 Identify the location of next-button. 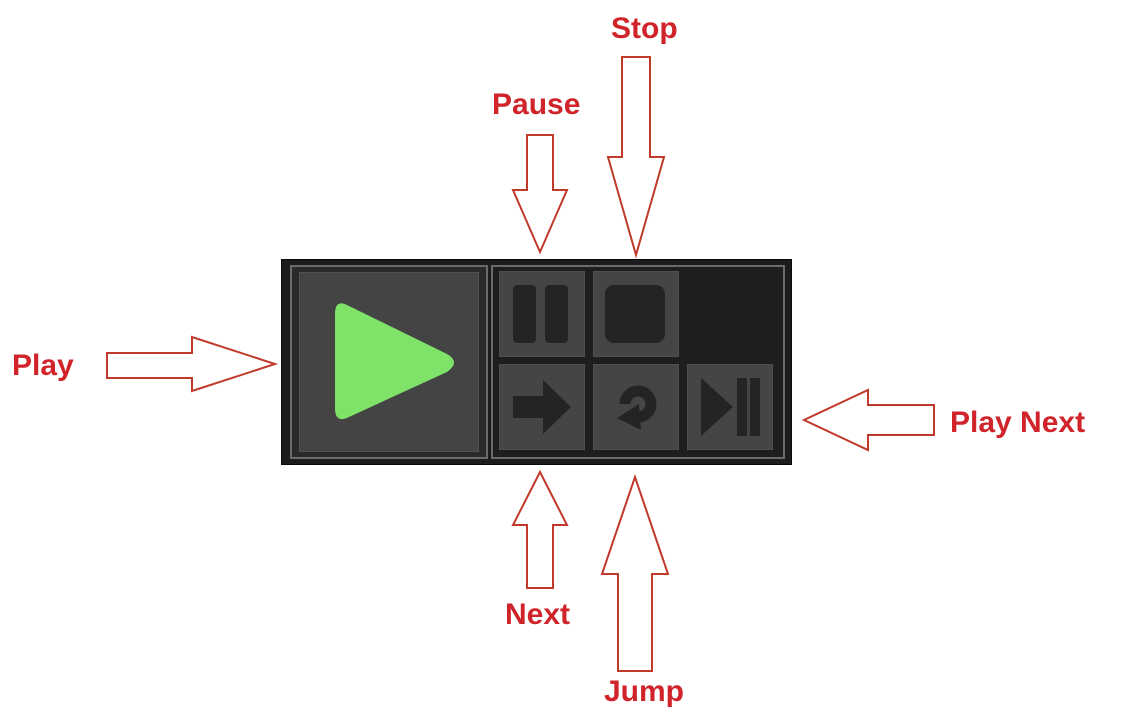
(542, 407).